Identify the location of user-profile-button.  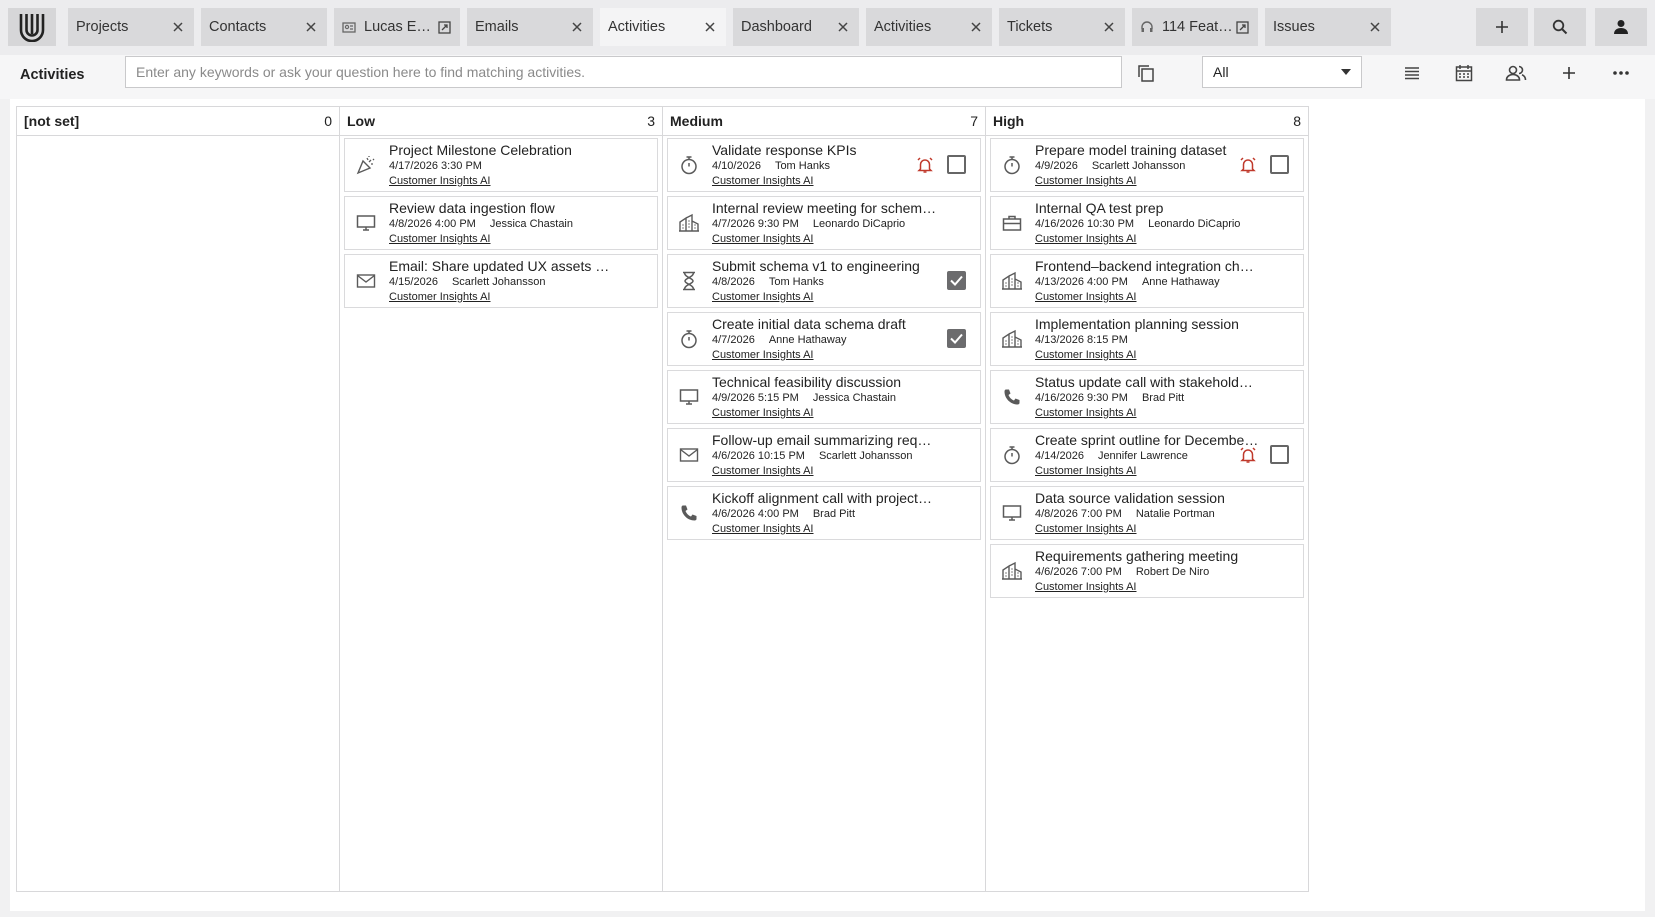
(1621, 27).